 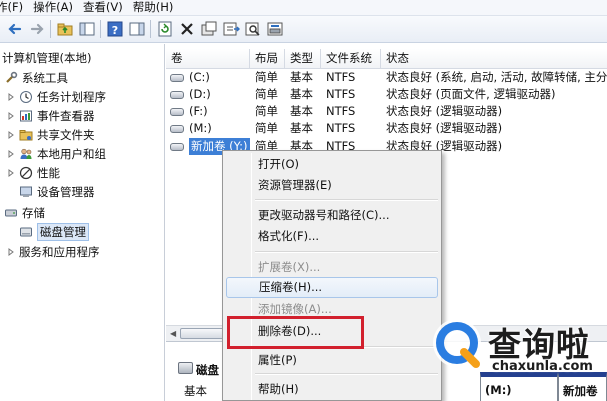 I want to click on table-row: (M:) 简单 基本 NTFS 状态良好 (逻辑驱动器), so click(x=386, y=128).